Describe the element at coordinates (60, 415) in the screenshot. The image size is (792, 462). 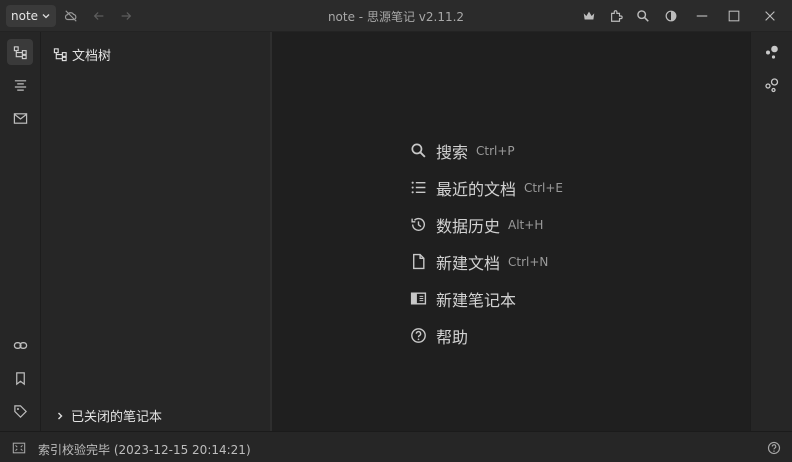
I see `chevron-right-icon` at that location.